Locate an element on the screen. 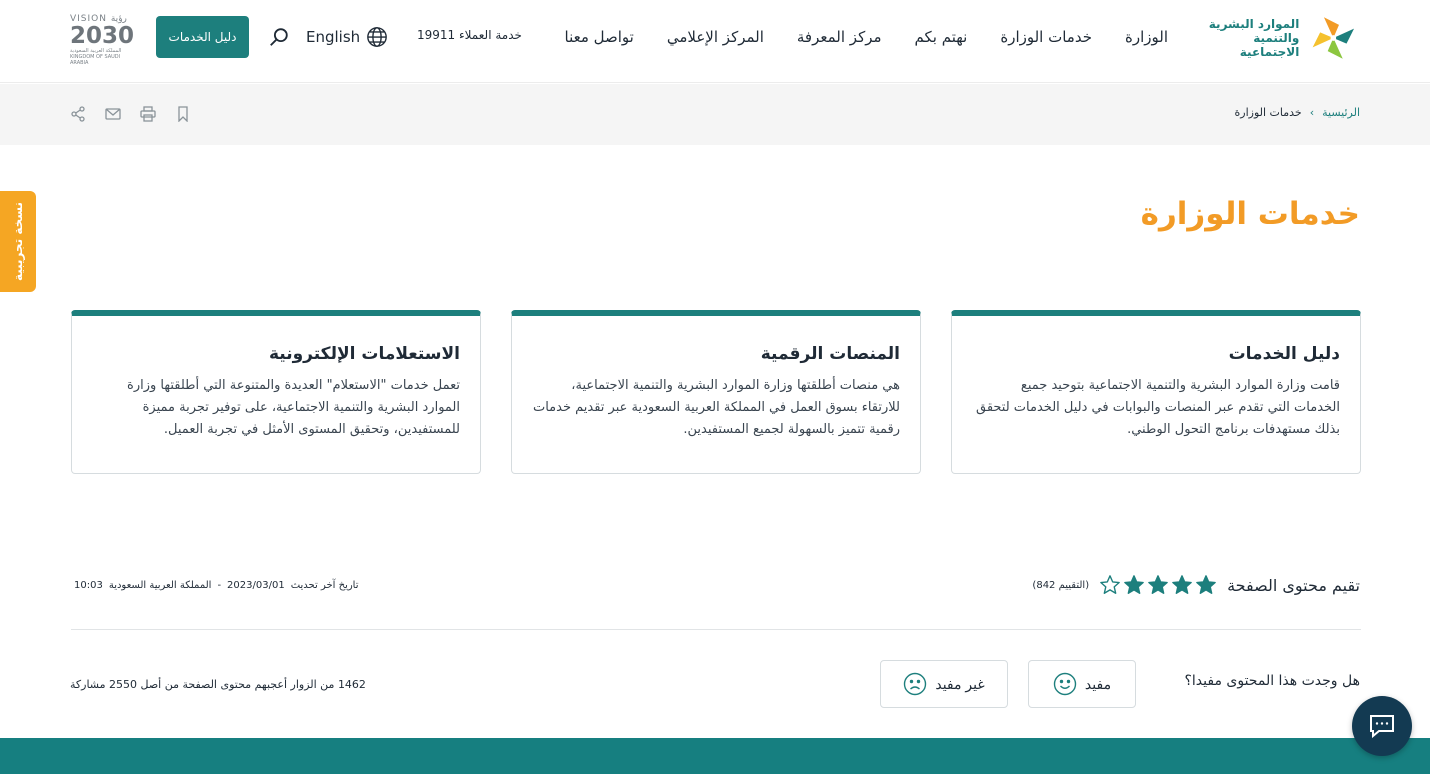  smile-icon is located at coordinates (1065, 684).